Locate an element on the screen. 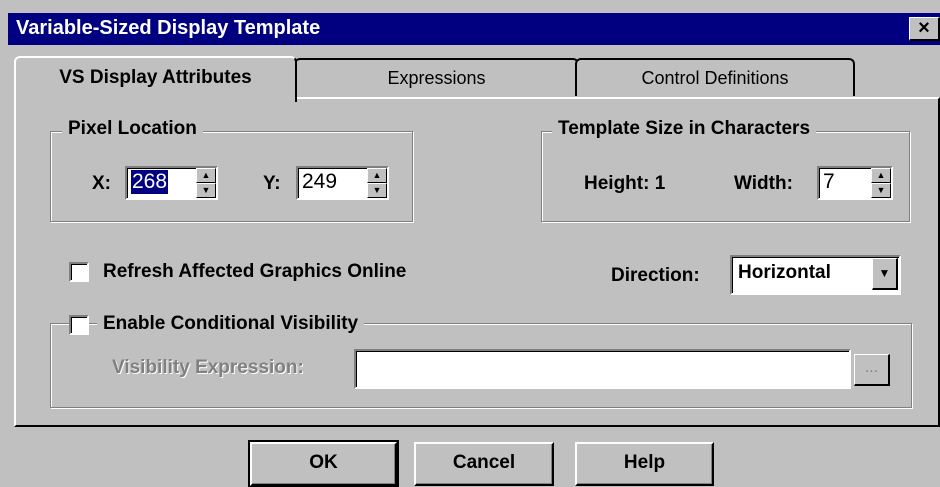 This screenshot has width=940, height=487. help-button: Help is located at coordinates (644, 464).